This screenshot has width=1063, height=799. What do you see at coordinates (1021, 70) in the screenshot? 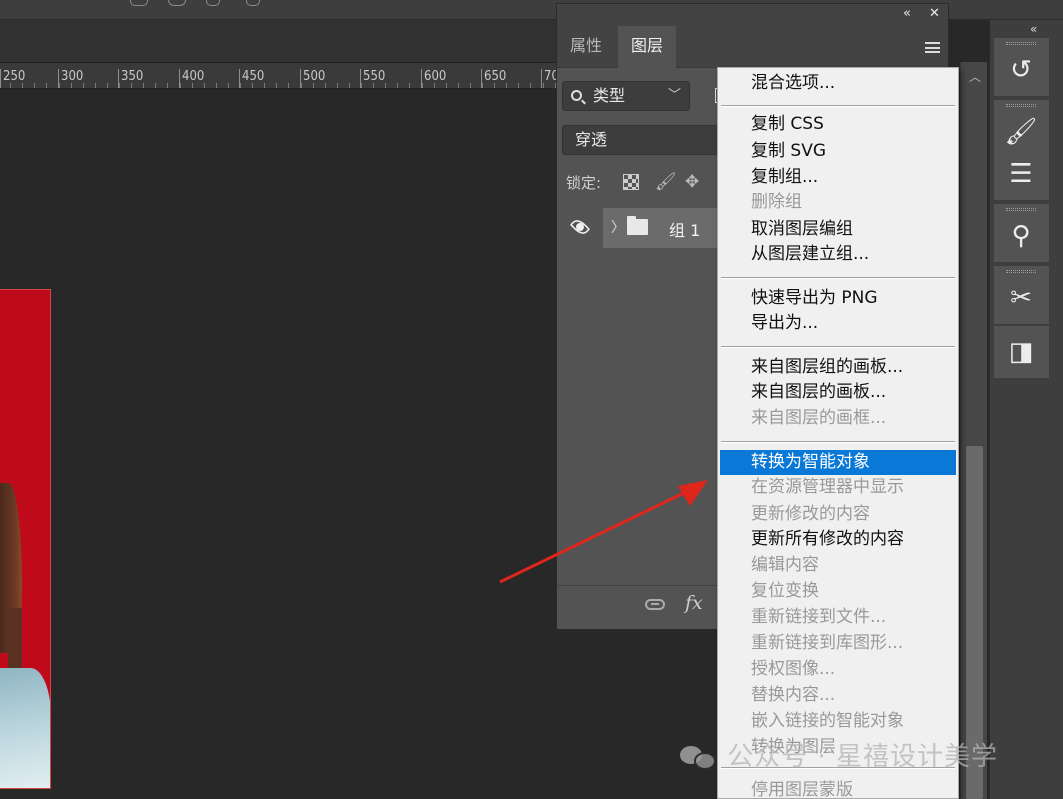
I see `history-icon: ↺` at bounding box center [1021, 70].